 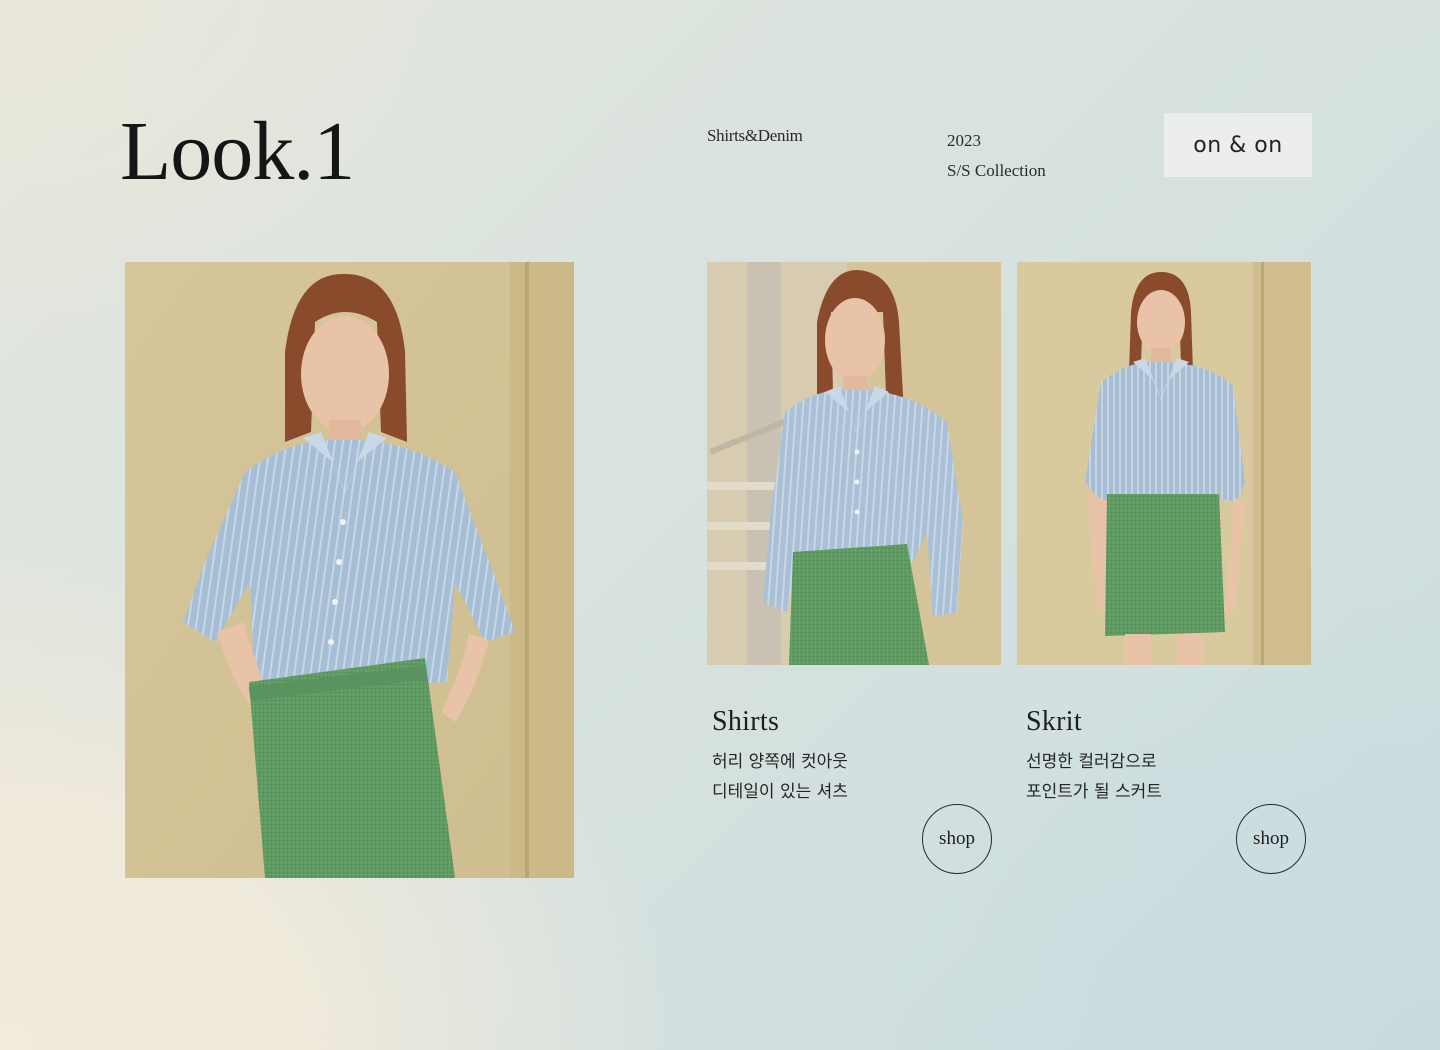 I want to click on product-title-shirts: Shirts, so click(x=746, y=721).